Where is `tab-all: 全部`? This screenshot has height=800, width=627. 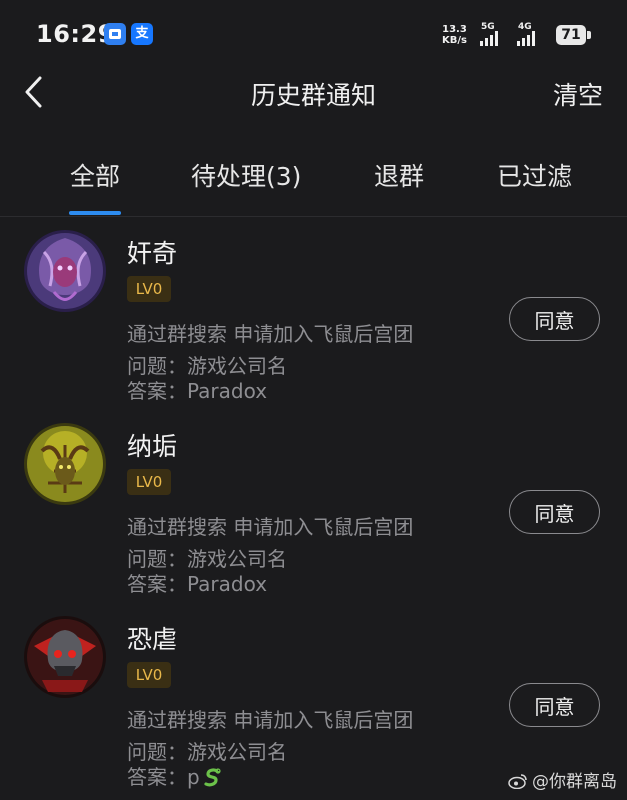
tab-all: 全部 is located at coordinates (95, 175).